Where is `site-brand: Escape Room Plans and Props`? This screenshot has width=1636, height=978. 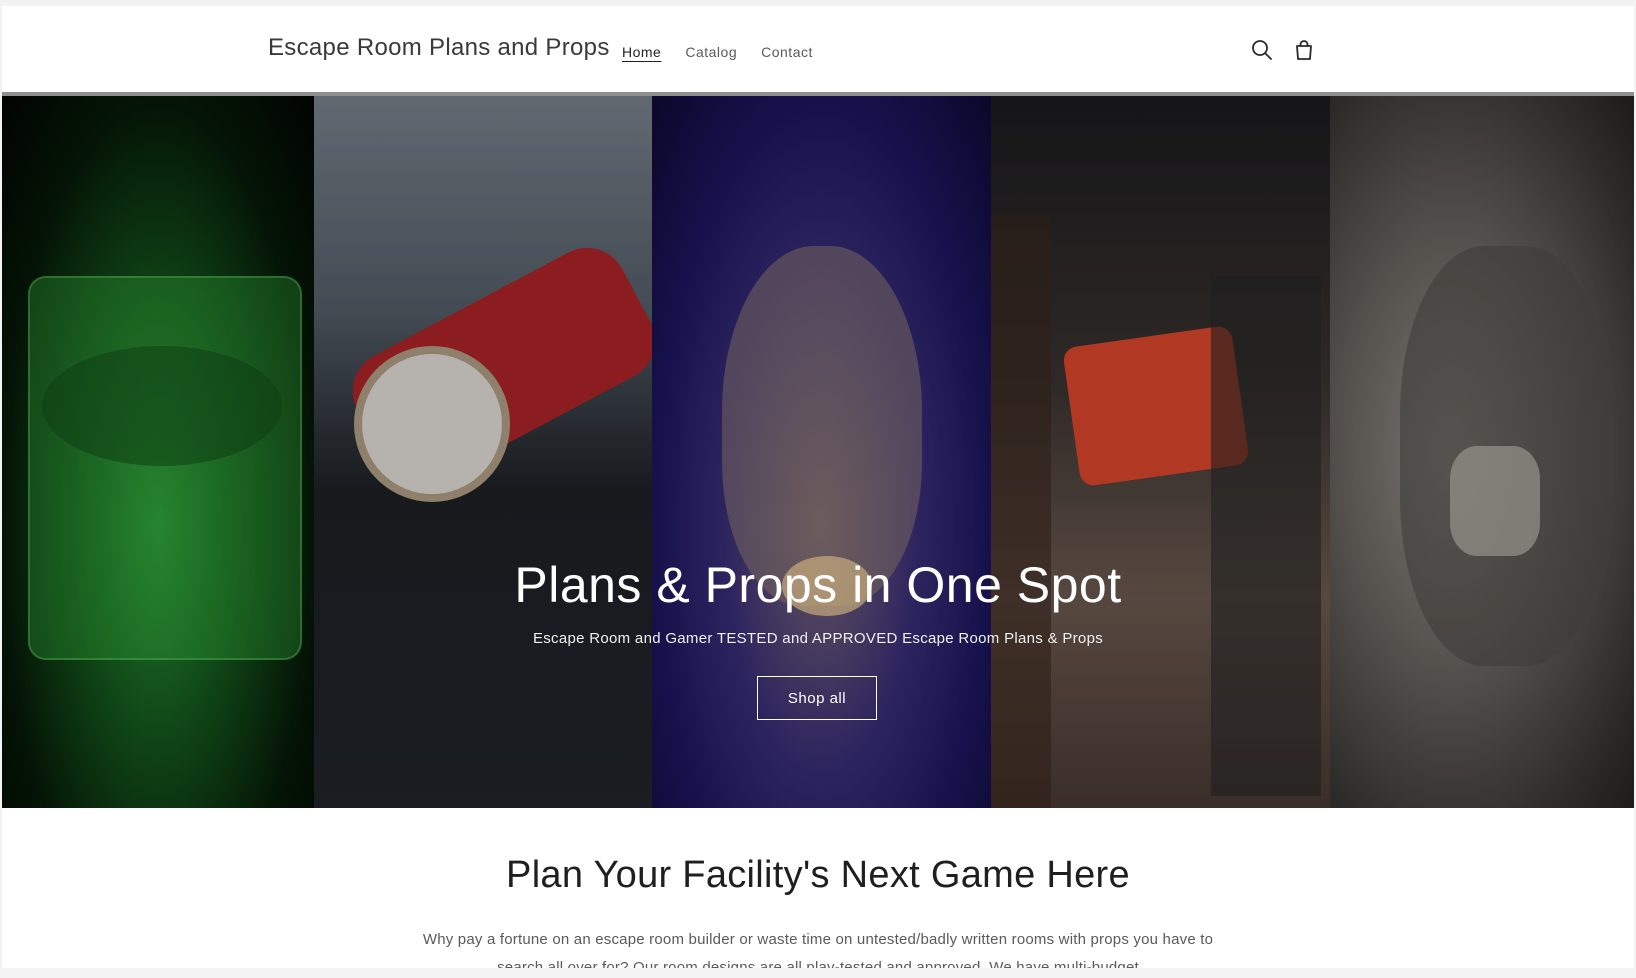 site-brand: Escape Room Plans and Props is located at coordinates (439, 48).